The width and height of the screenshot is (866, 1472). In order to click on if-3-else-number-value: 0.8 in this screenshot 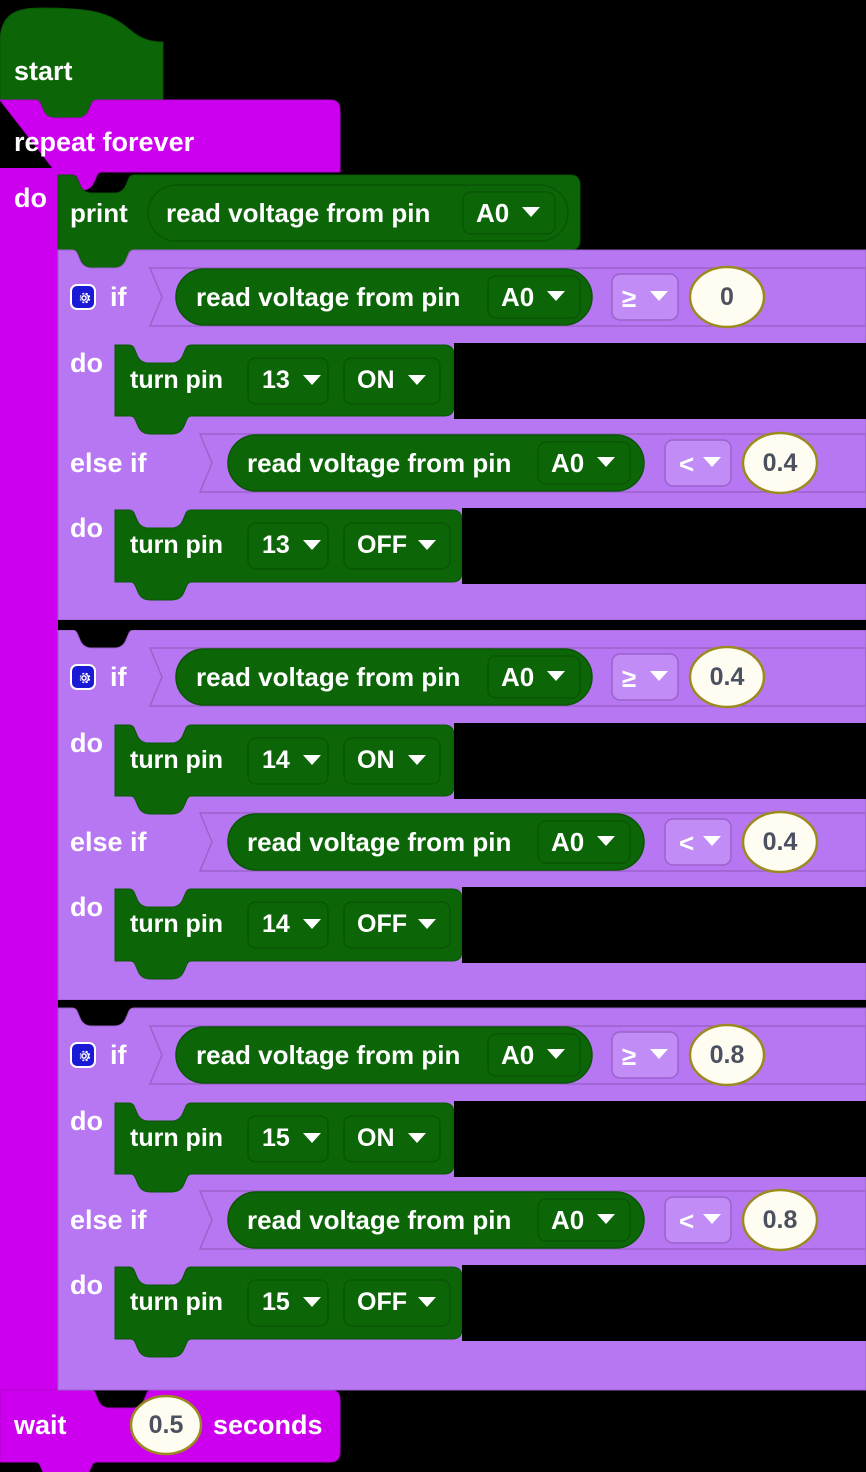, I will do `click(780, 1220)`.